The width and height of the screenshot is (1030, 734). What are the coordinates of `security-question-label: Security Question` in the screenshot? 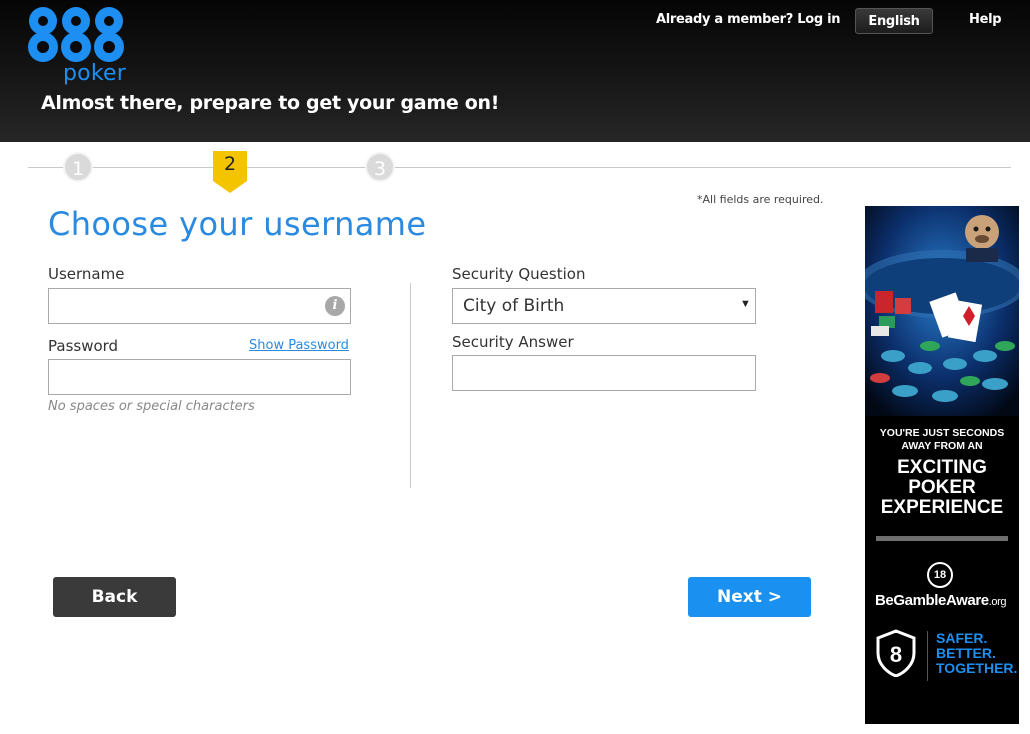 It's located at (519, 274).